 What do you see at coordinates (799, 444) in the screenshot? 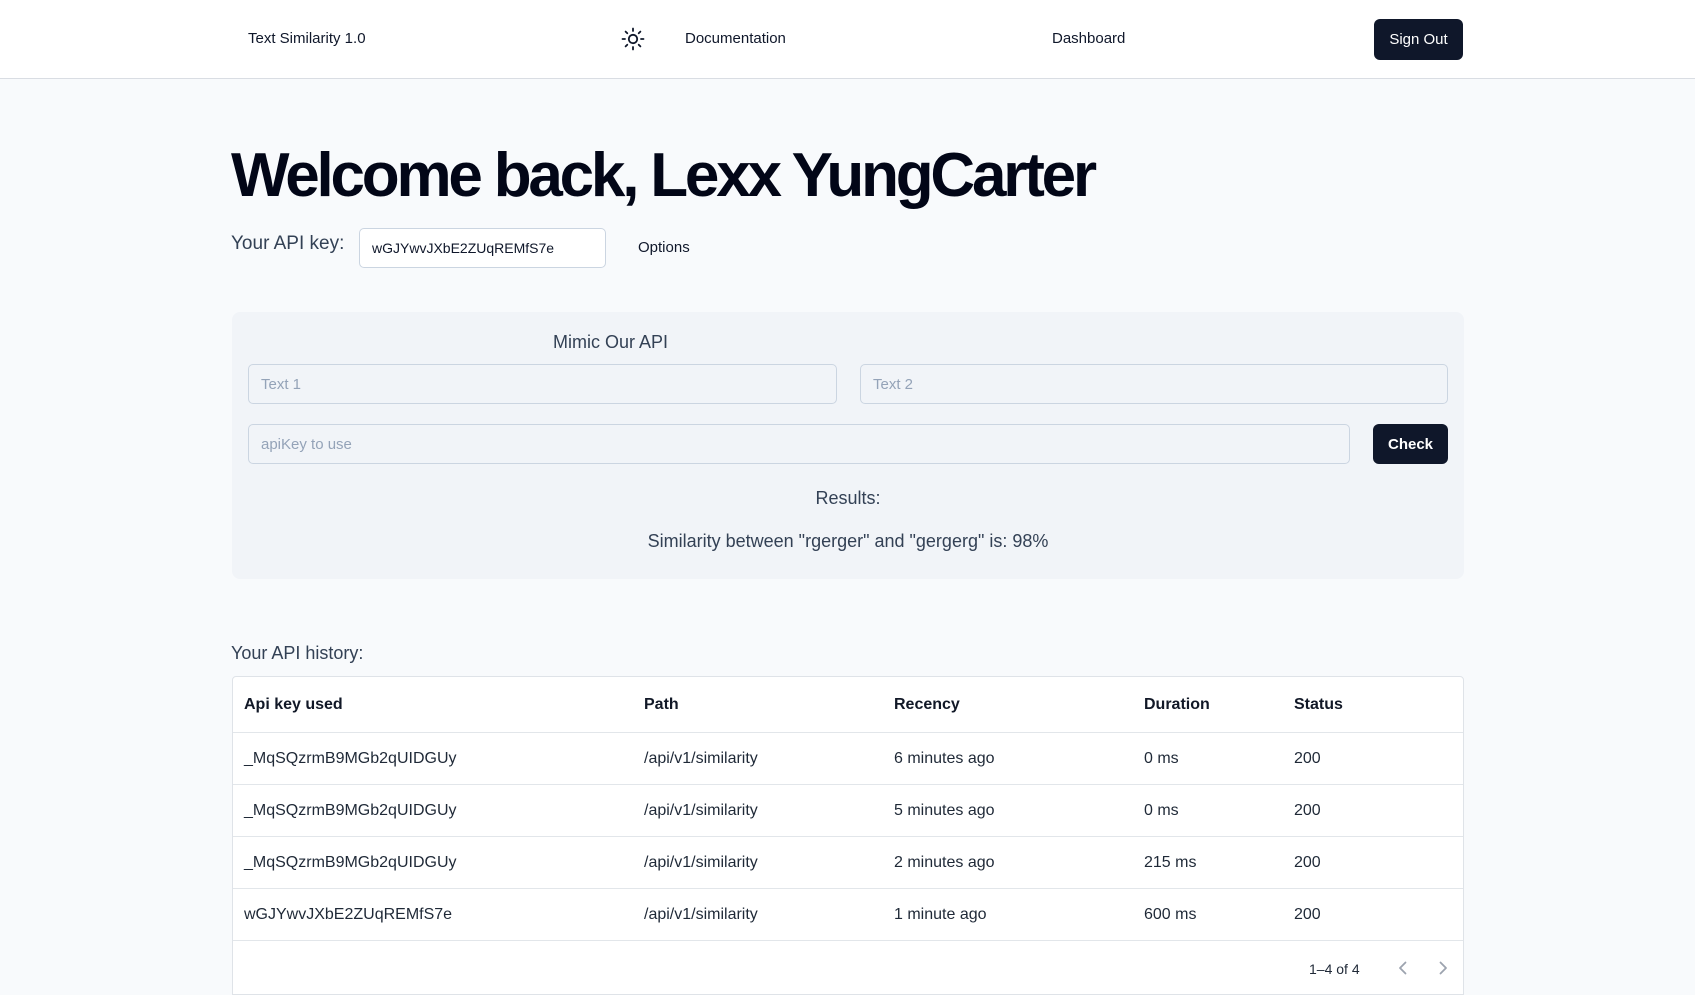
I see `apikey-input` at bounding box center [799, 444].